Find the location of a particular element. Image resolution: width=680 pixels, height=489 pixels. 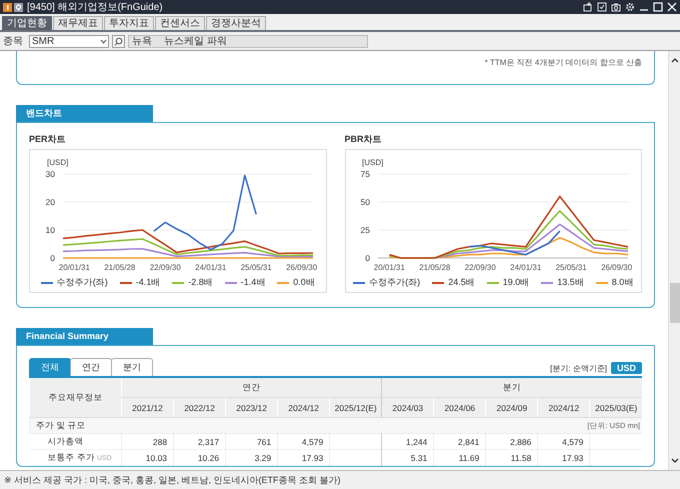

axis-tick-label: 50 is located at coordinates (365, 202).